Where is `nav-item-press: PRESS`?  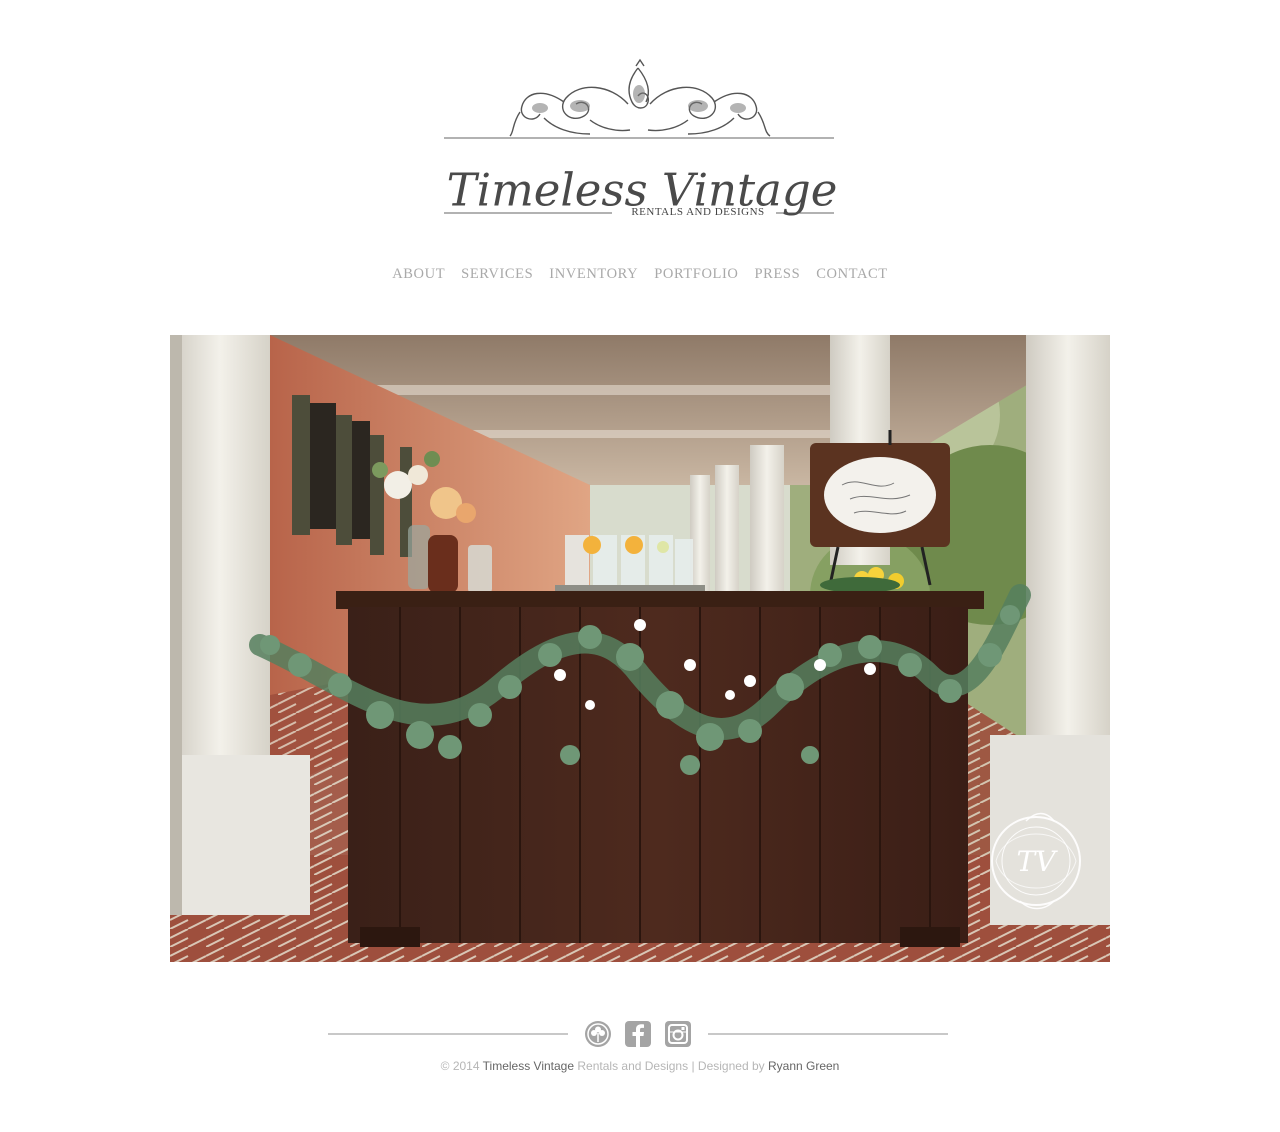 nav-item-press: PRESS is located at coordinates (778, 274).